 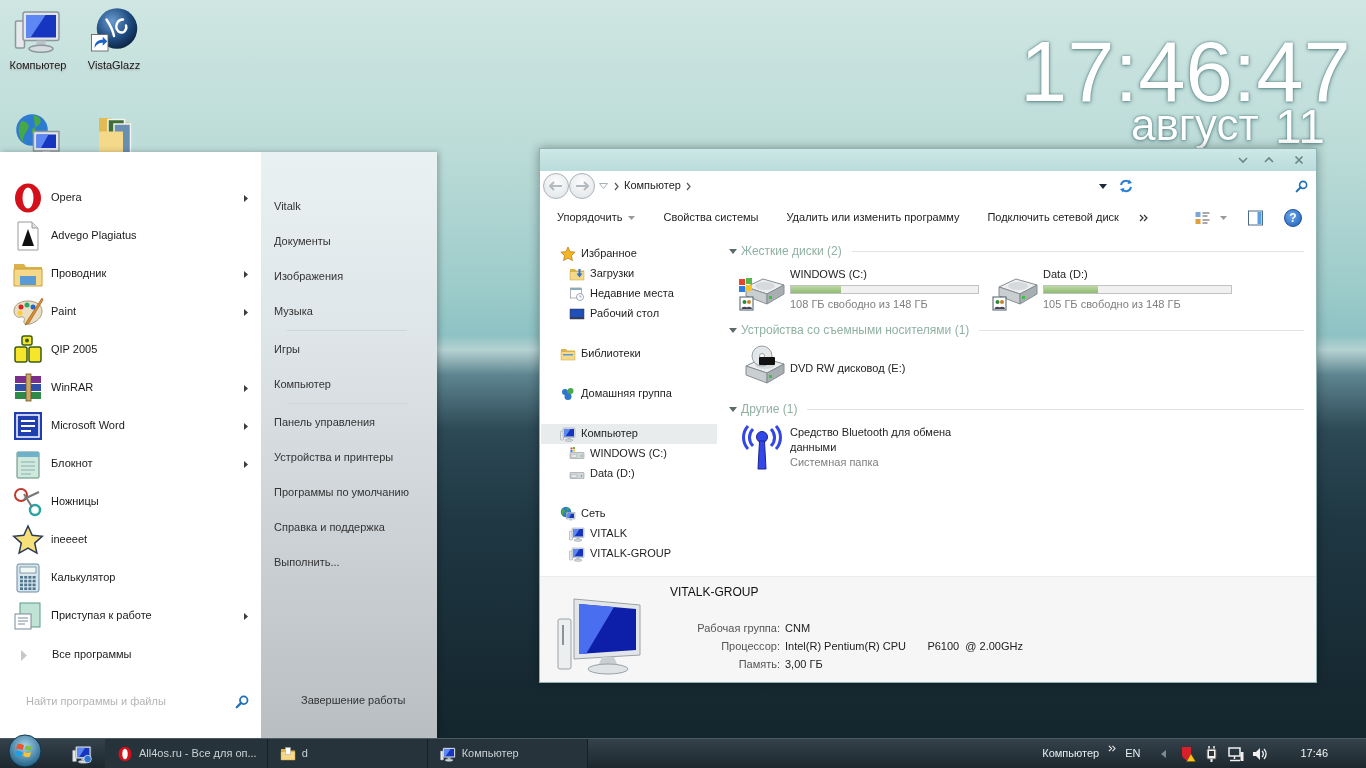 I want to click on program-item: Ножницы, so click(x=55, y=502).